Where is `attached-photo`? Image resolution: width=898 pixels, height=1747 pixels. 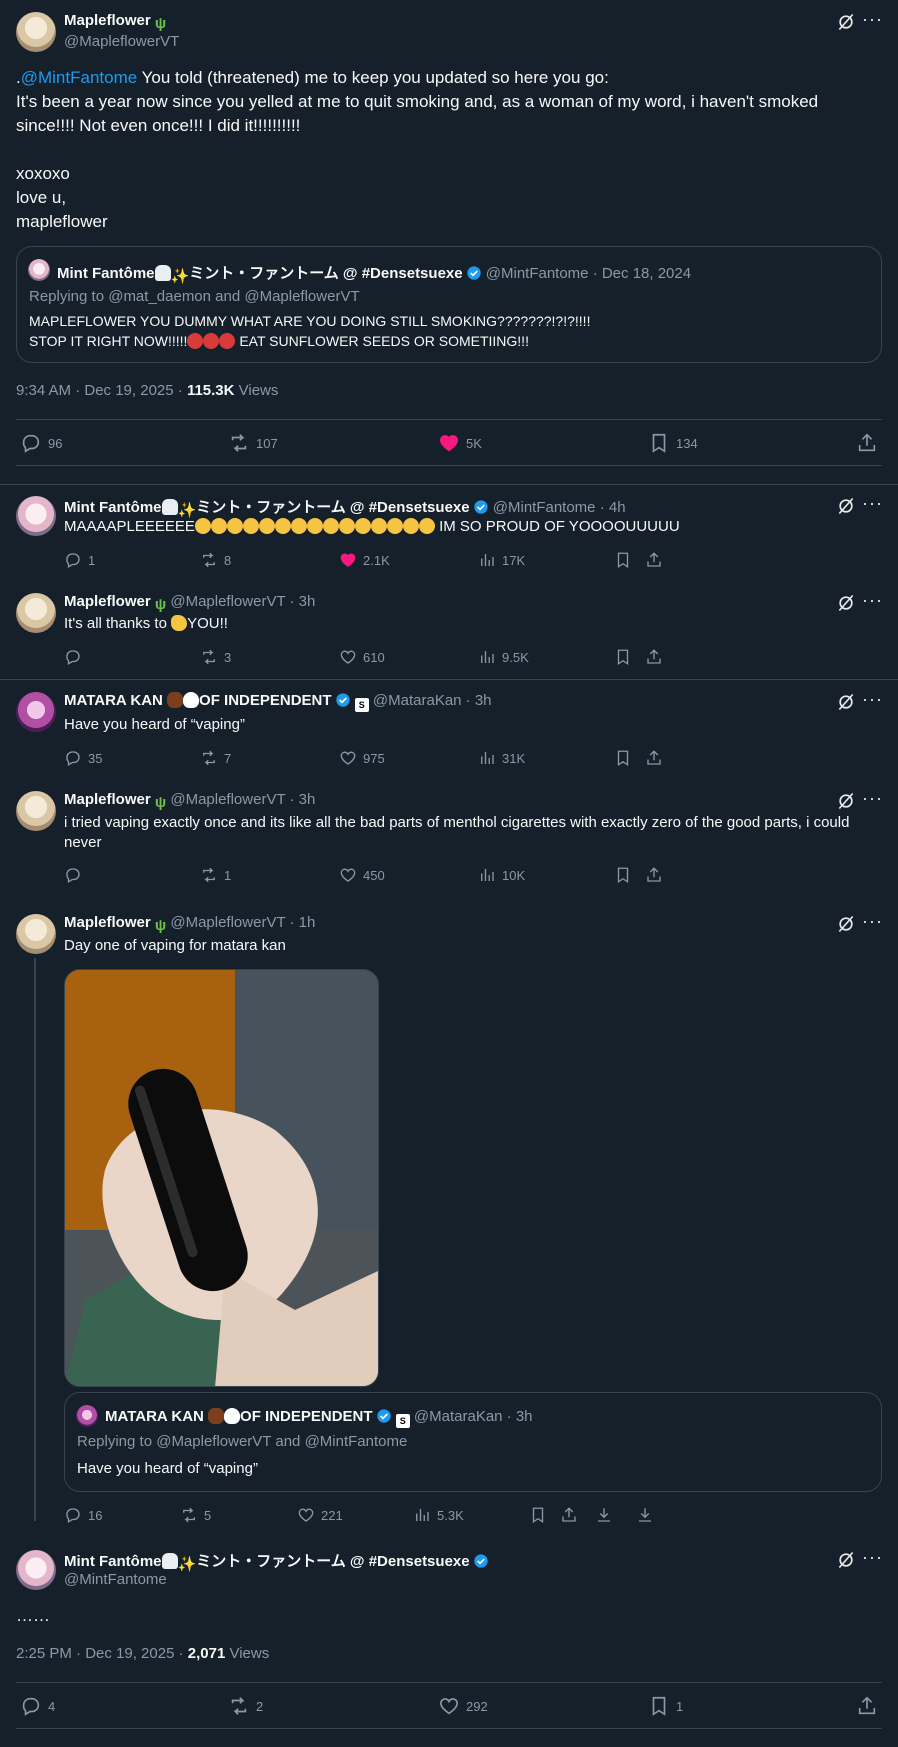
attached-photo is located at coordinates (221, 1178).